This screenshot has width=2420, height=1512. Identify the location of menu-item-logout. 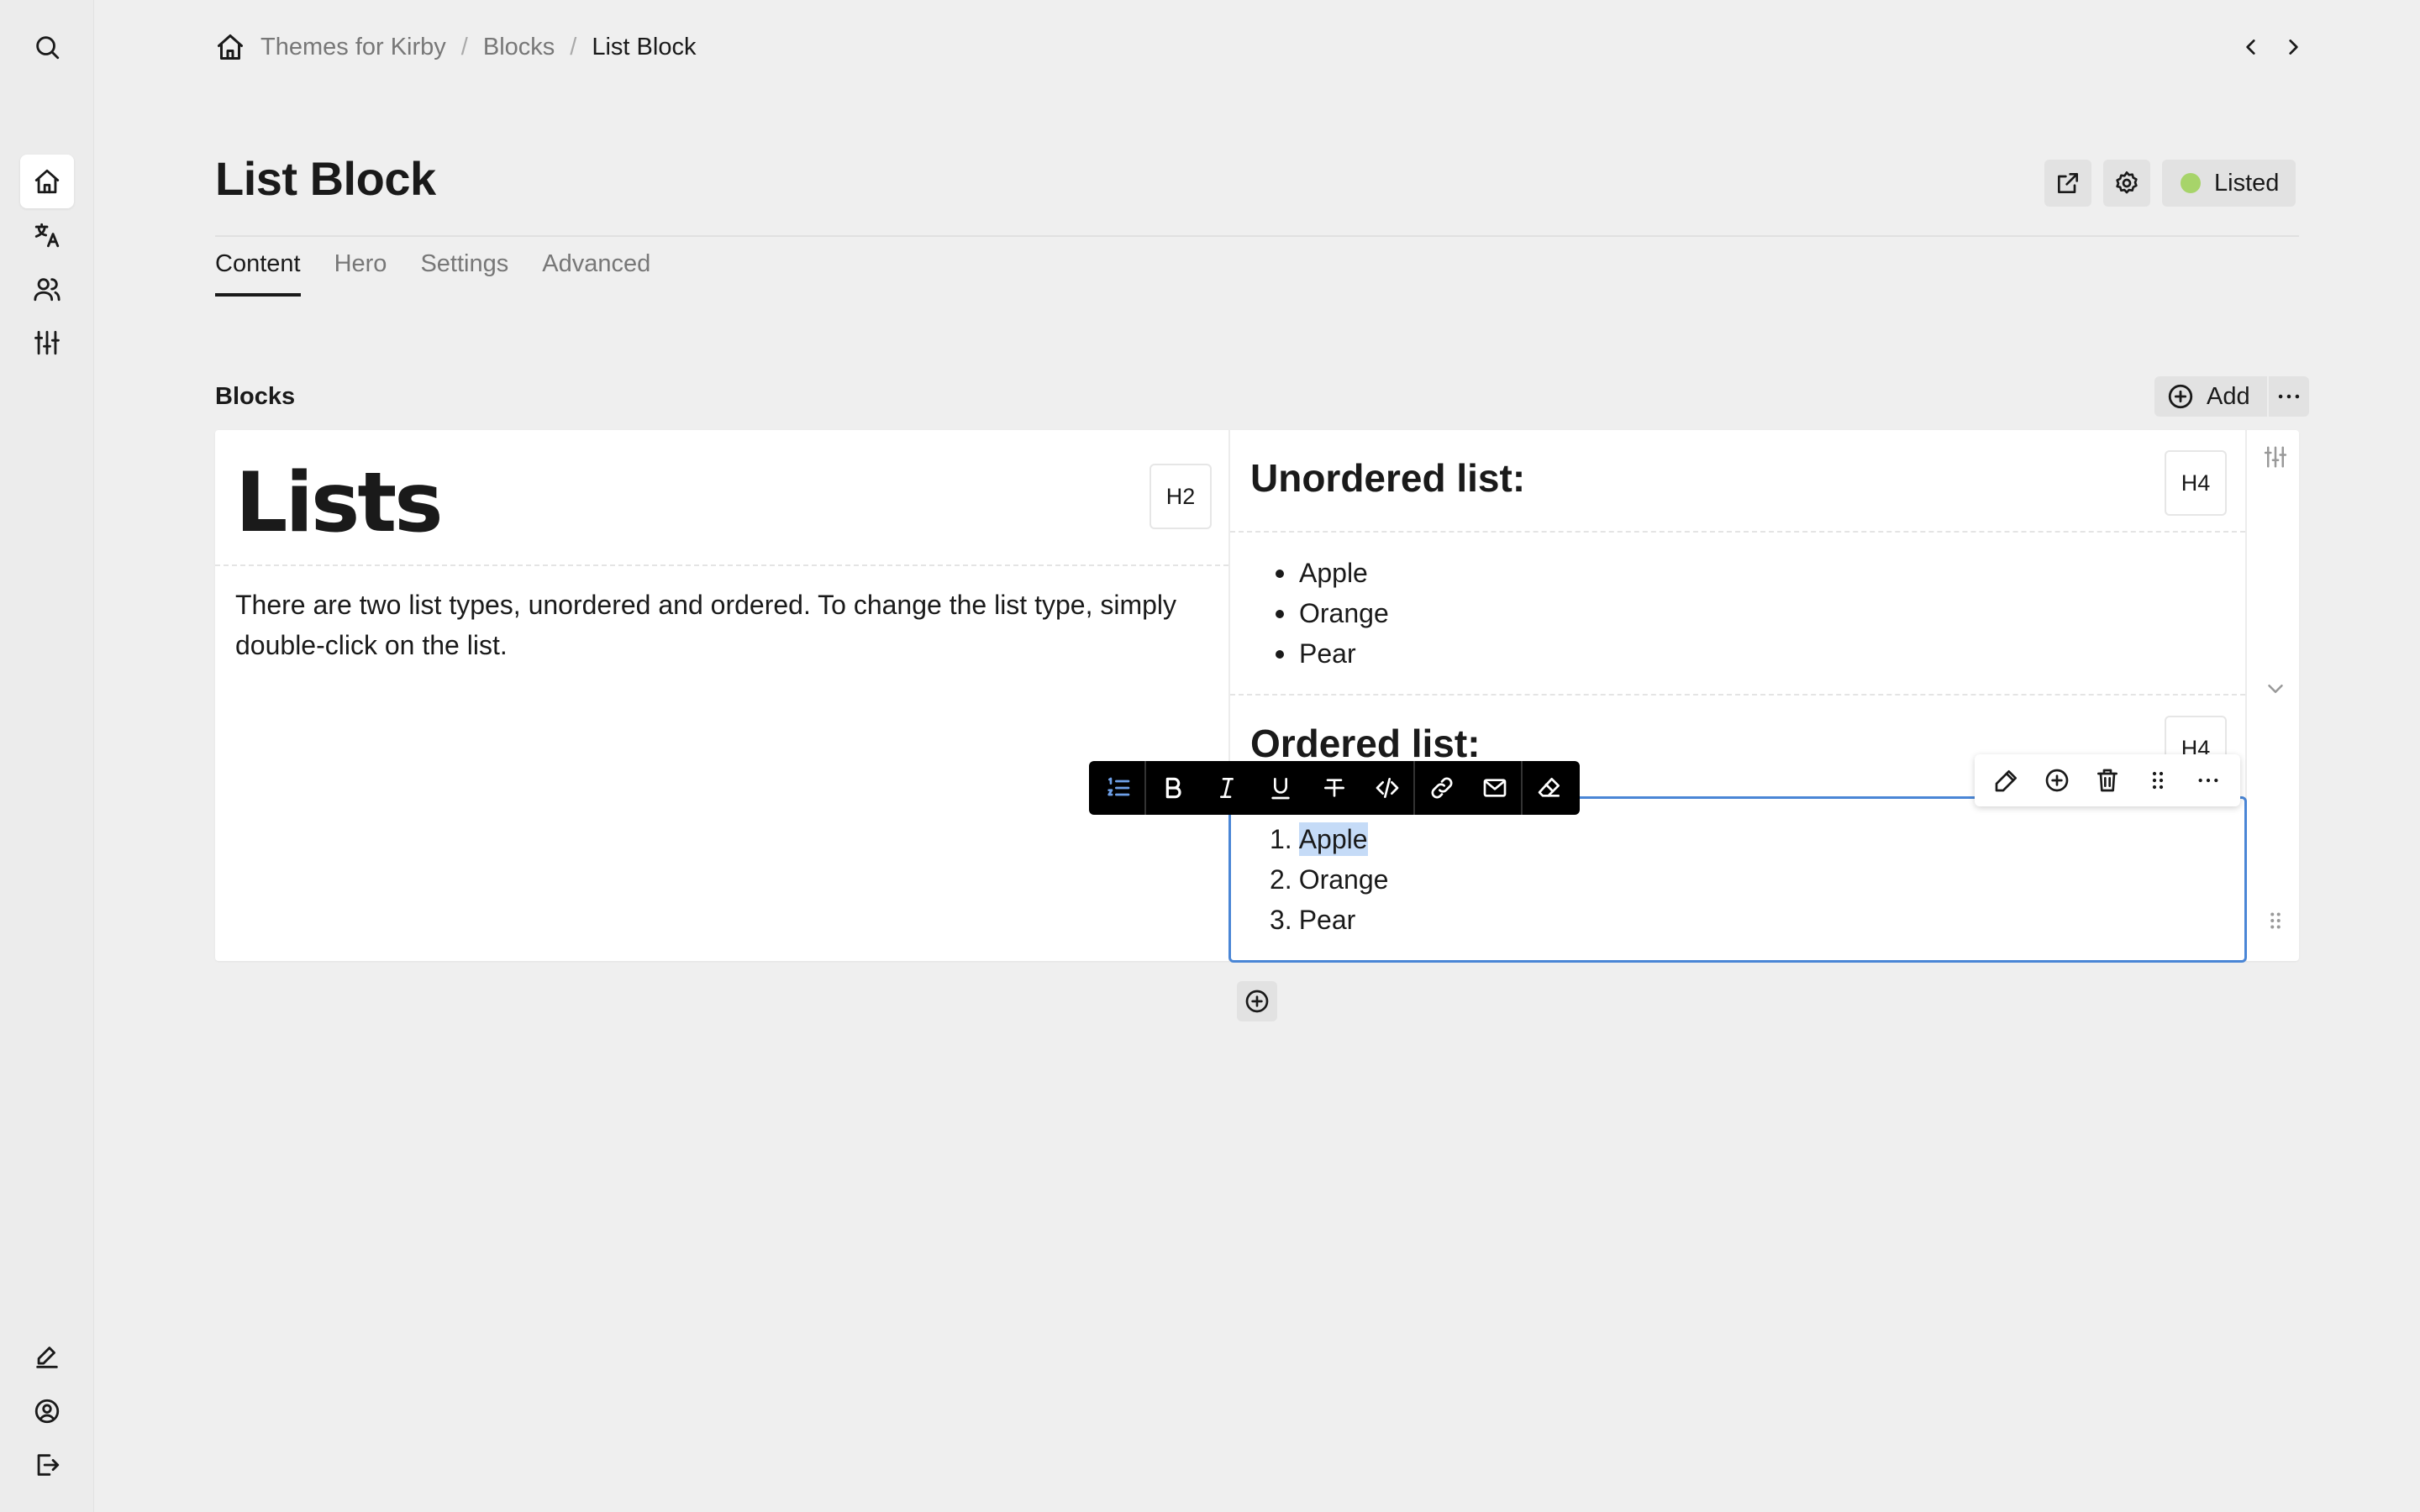
(47, 1465).